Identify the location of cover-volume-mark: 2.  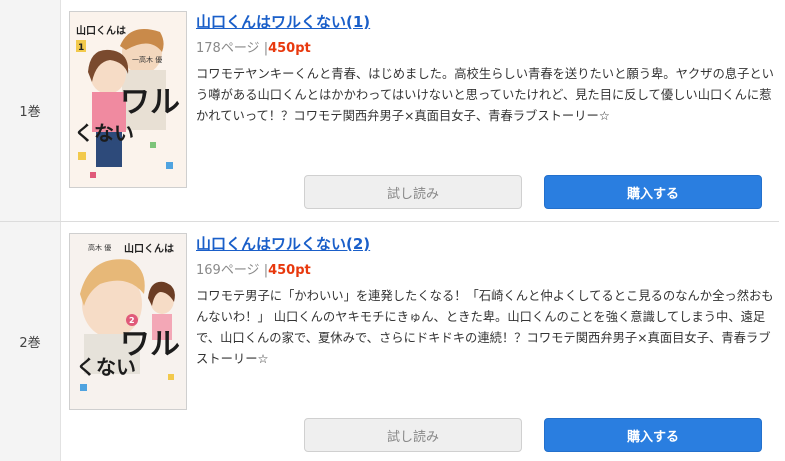
(132, 320).